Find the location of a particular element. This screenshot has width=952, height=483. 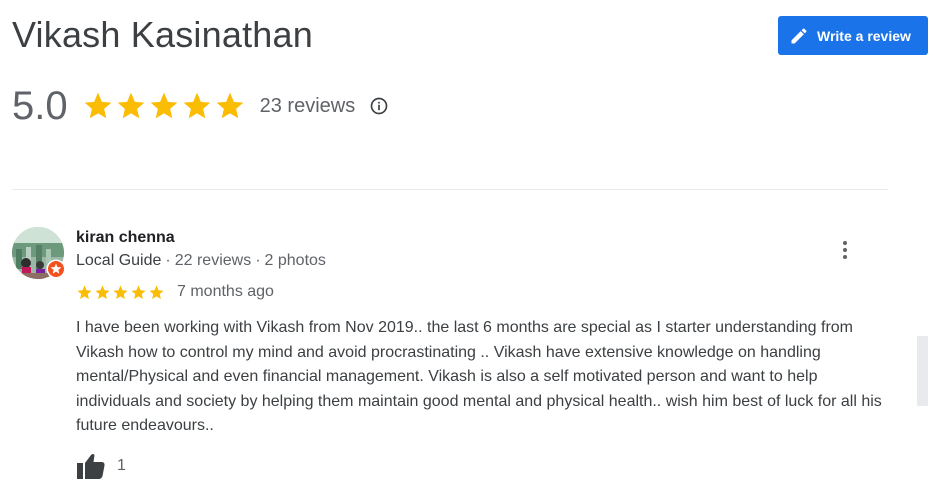

like-count: 1 is located at coordinates (121, 465).